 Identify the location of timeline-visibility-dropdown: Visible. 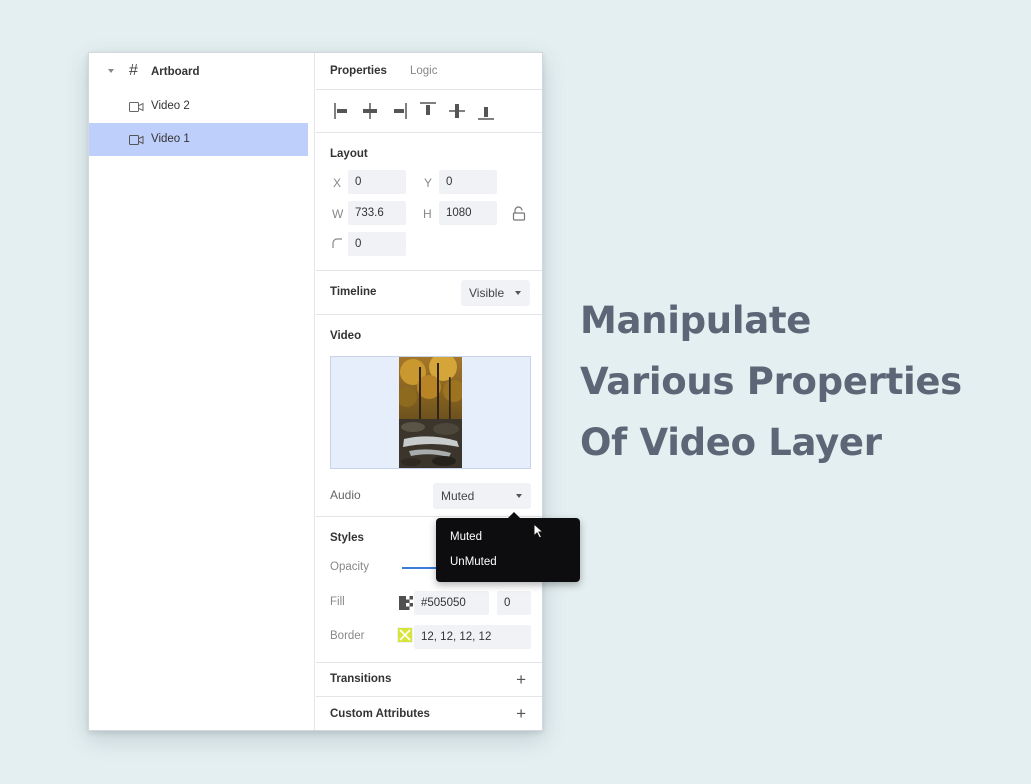
(495, 293).